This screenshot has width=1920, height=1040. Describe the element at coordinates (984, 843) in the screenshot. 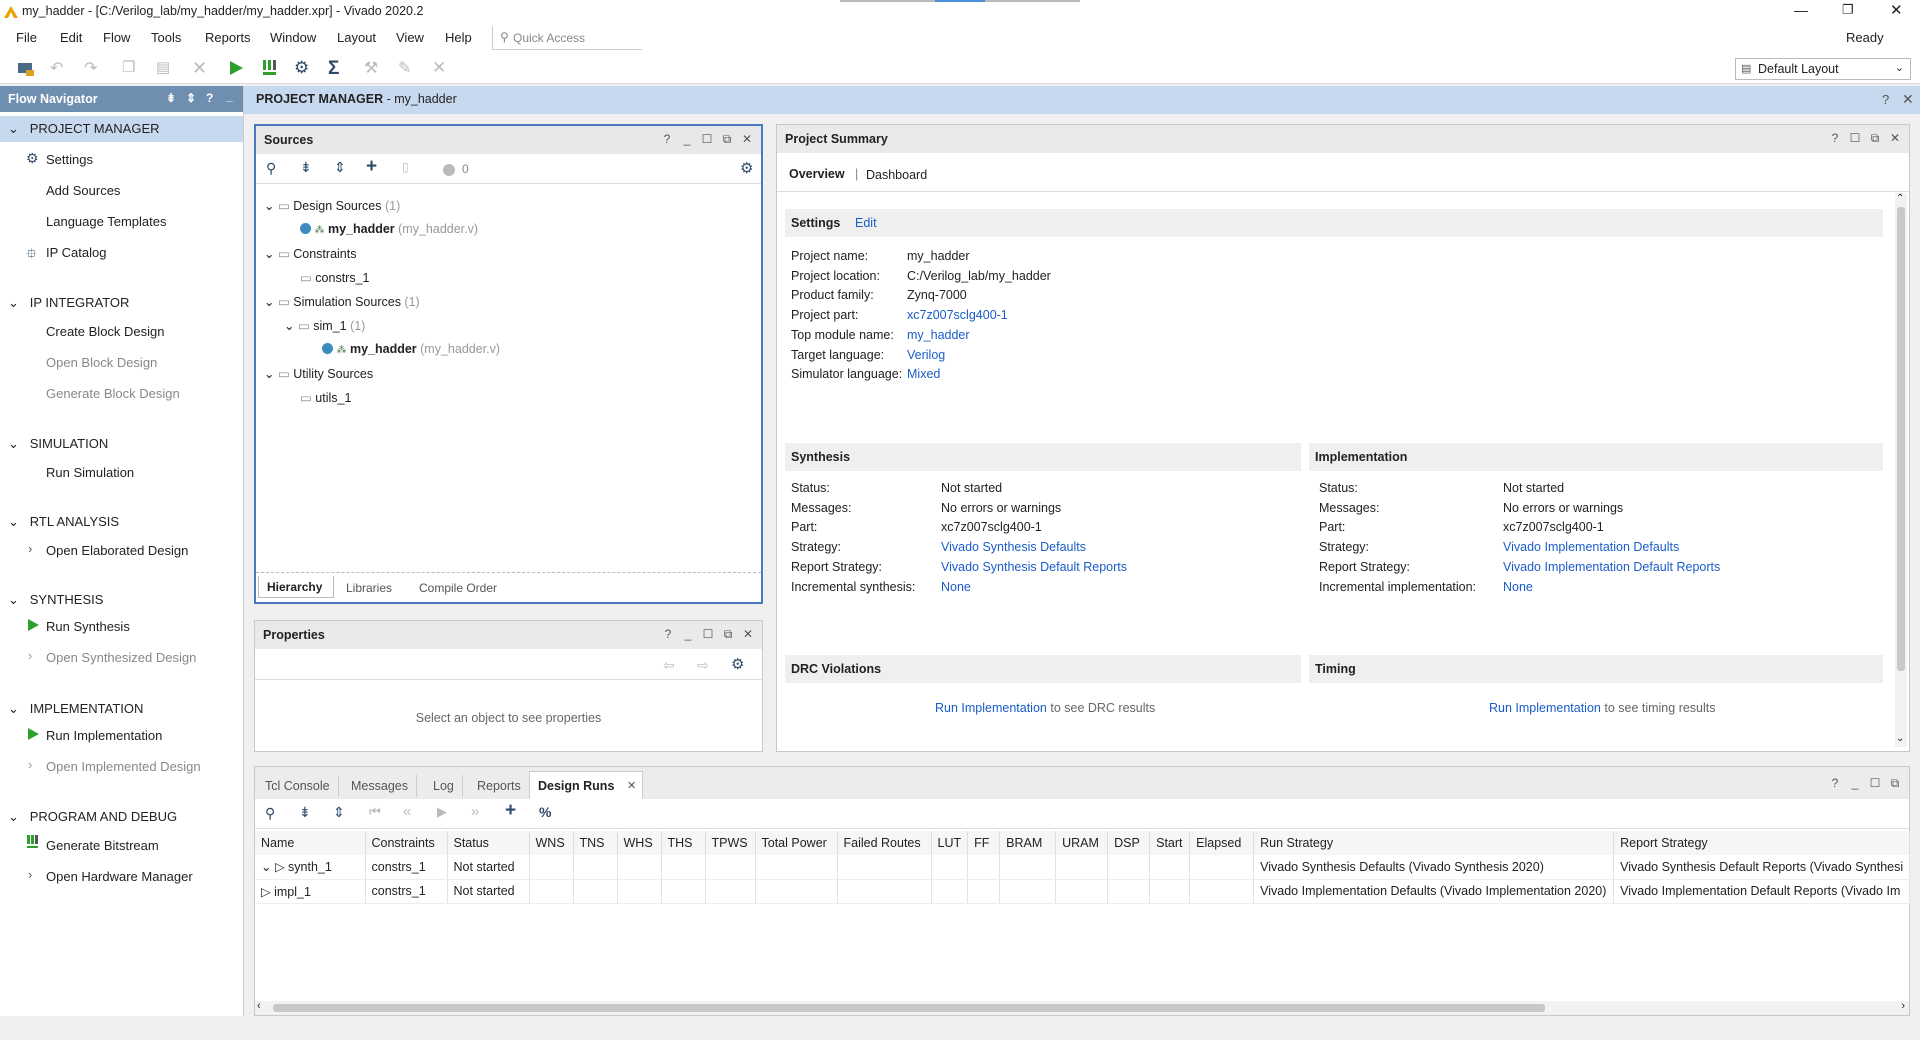

I see `column-header: FF` at that location.